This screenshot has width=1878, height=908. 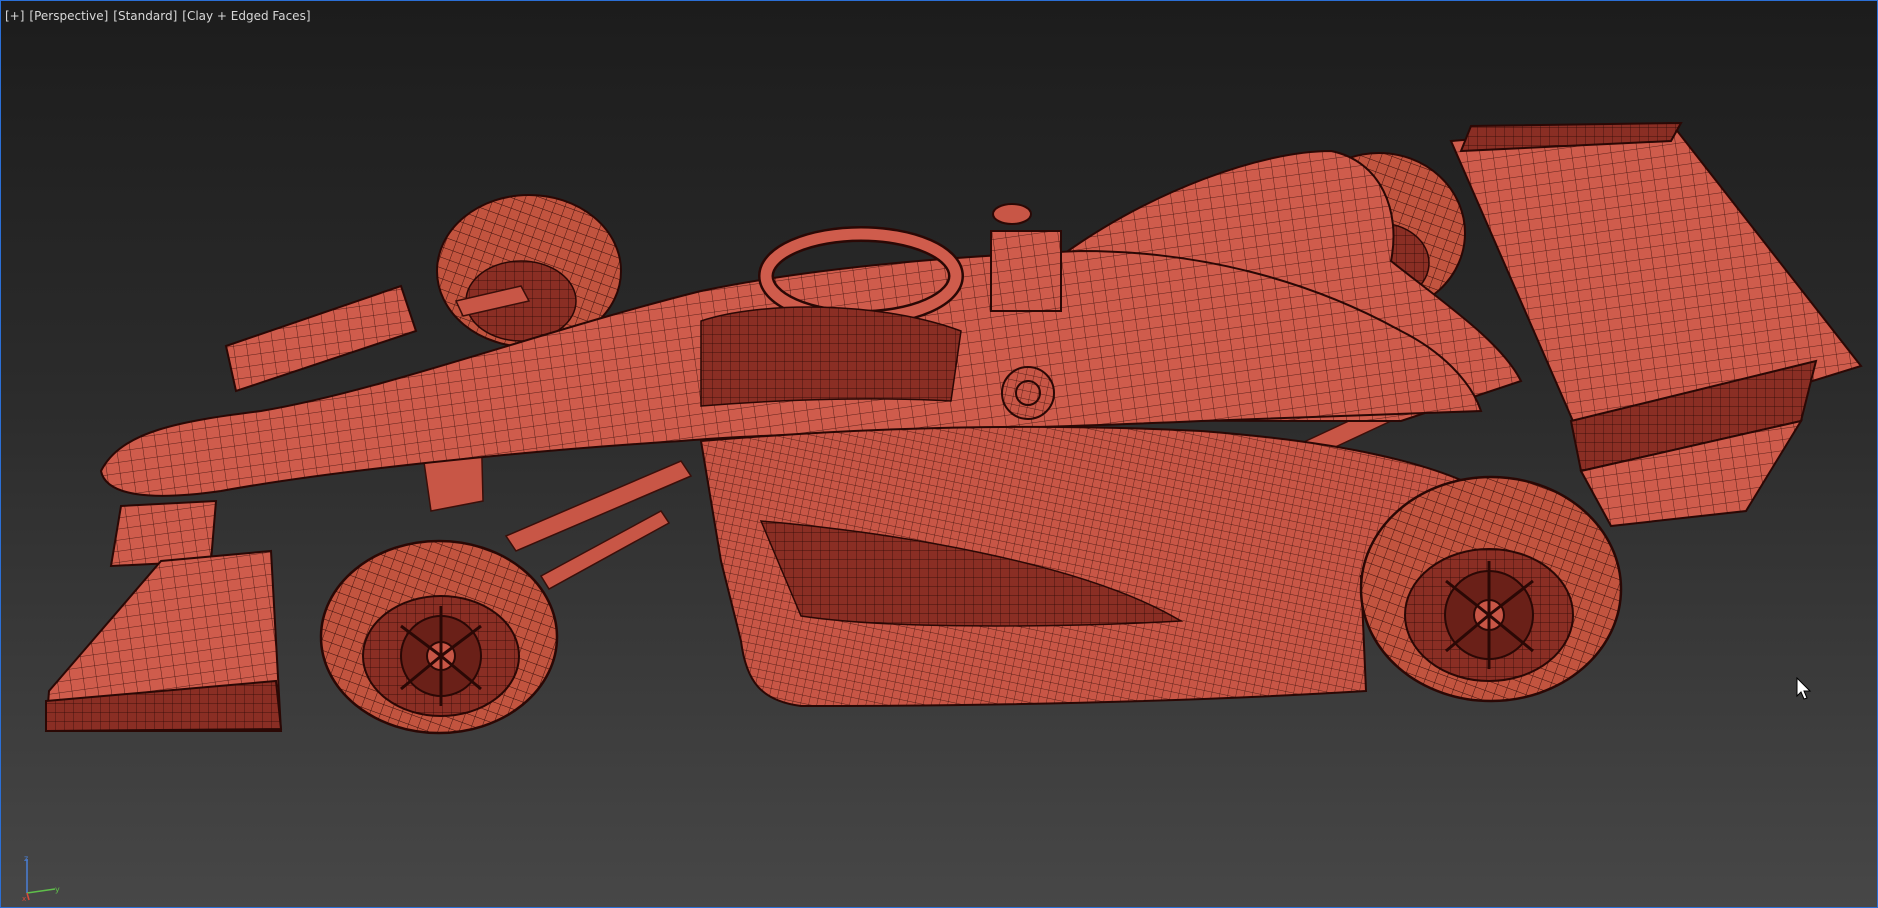 What do you see at coordinates (1804, 688) in the screenshot?
I see `mouse-cursor-icon` at bounding box center [1804, 688].